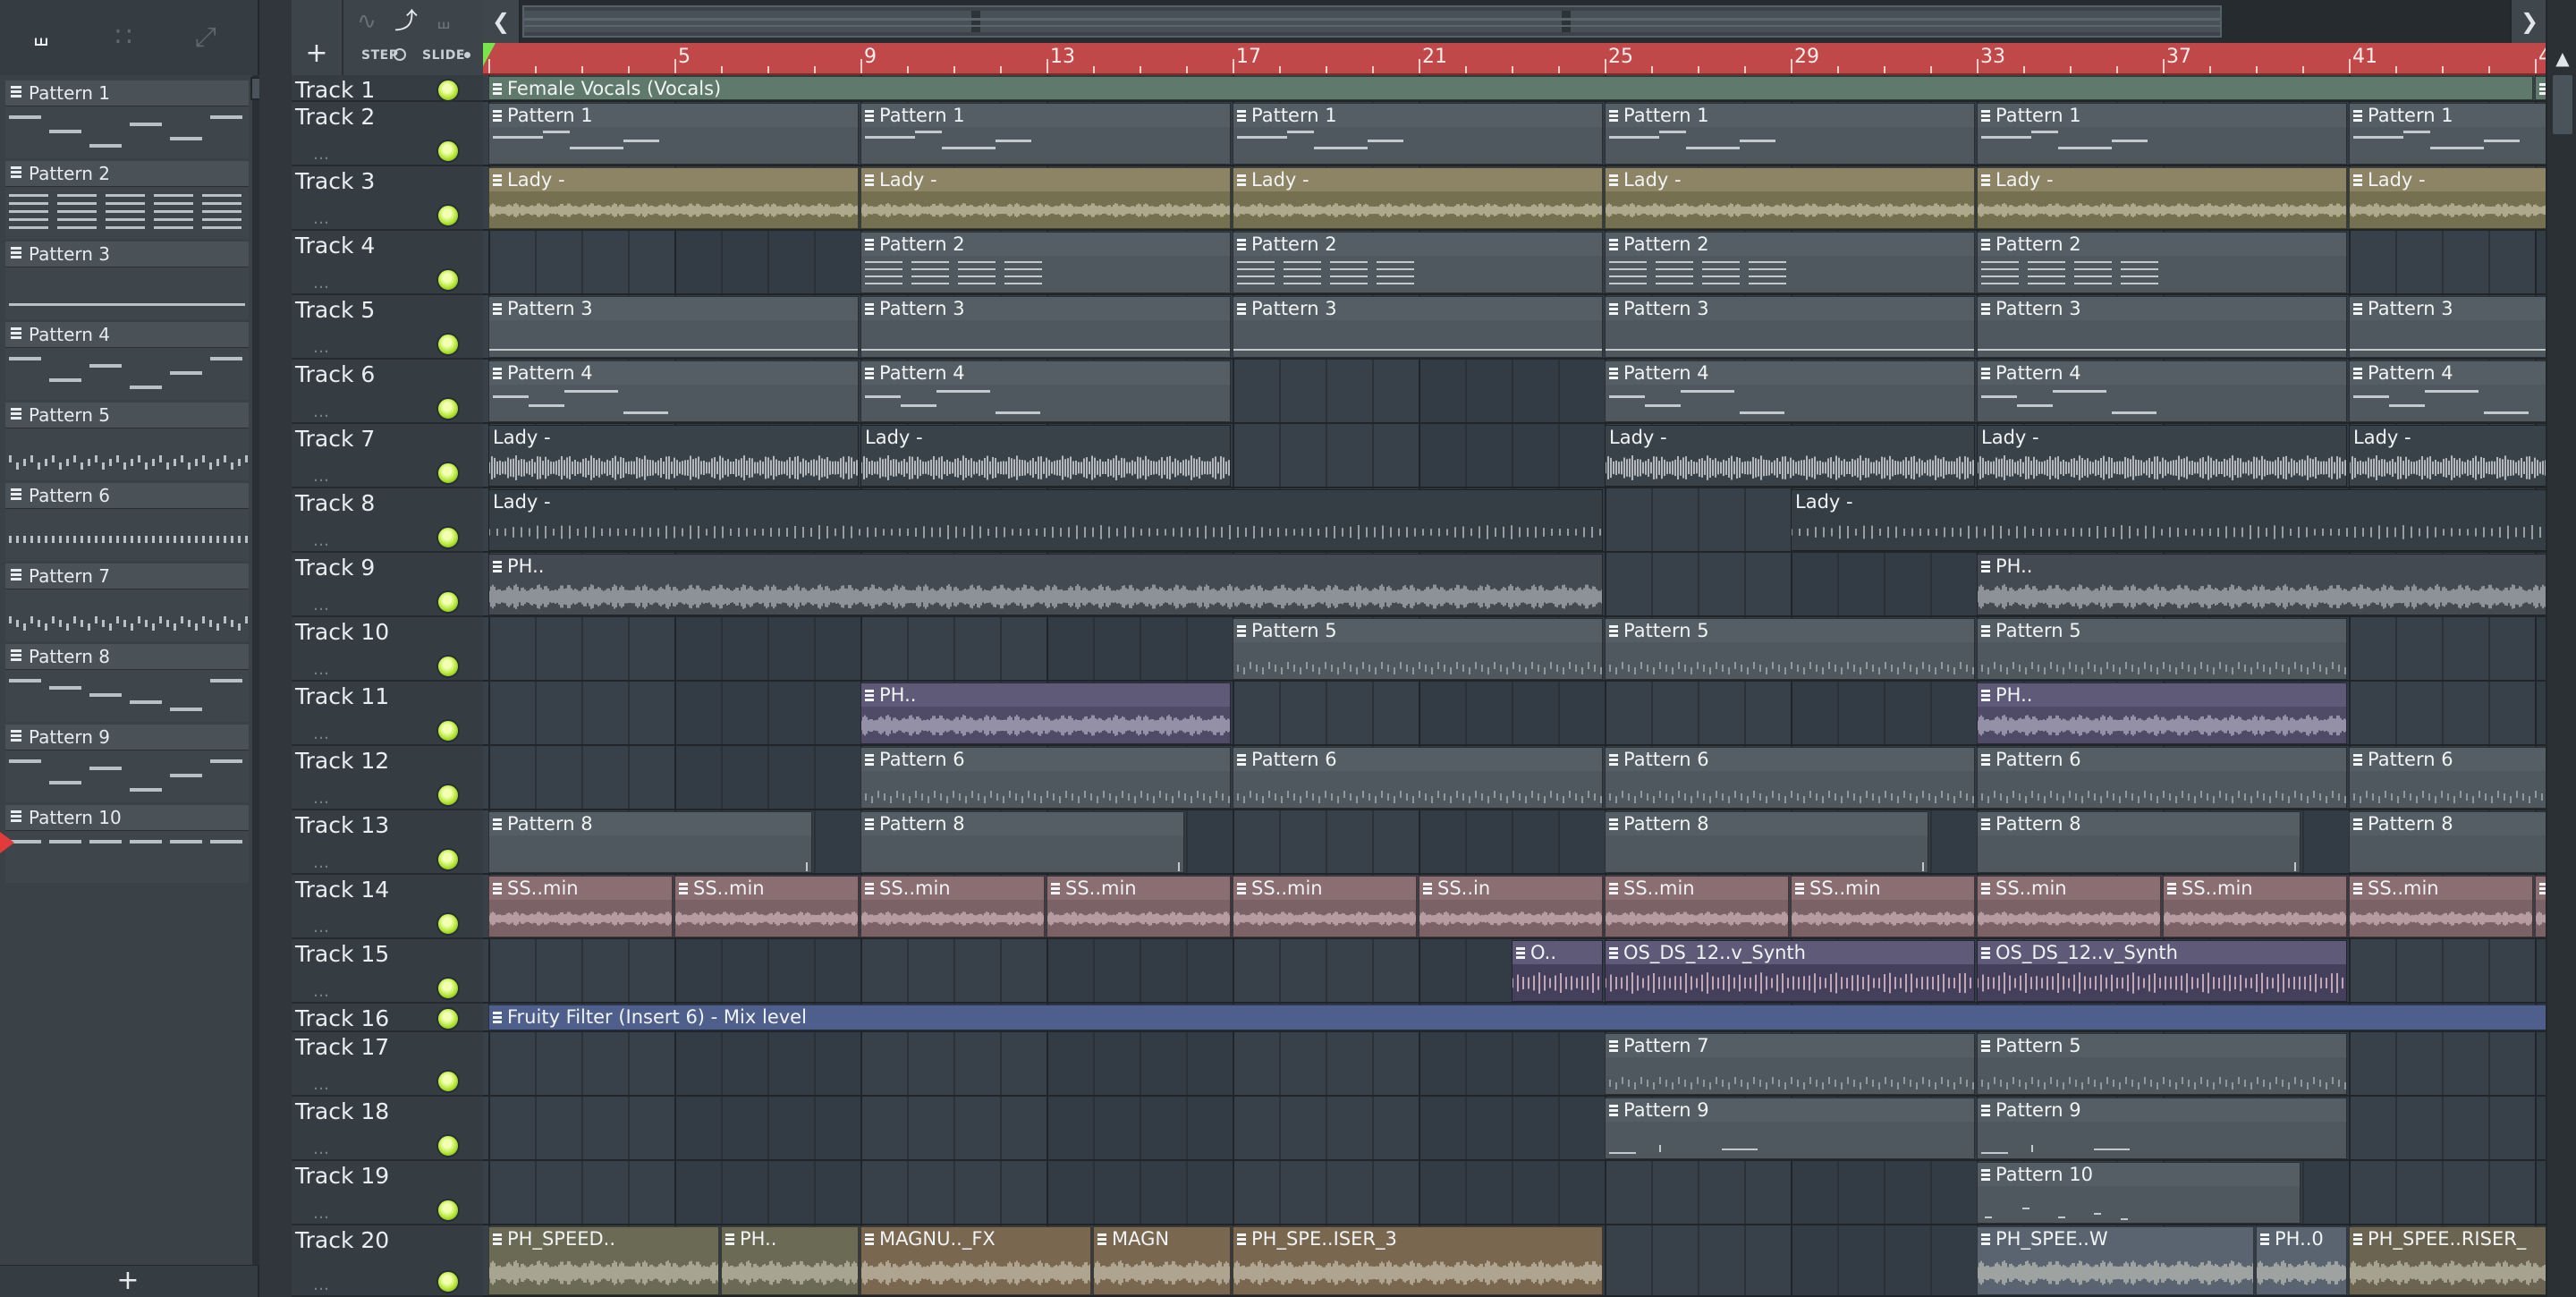 This screenshot has height=1297, width=2576. Describe the element at coordinates (1557, 971) in the screenshot. I see `audio-clip: O..` at that location.